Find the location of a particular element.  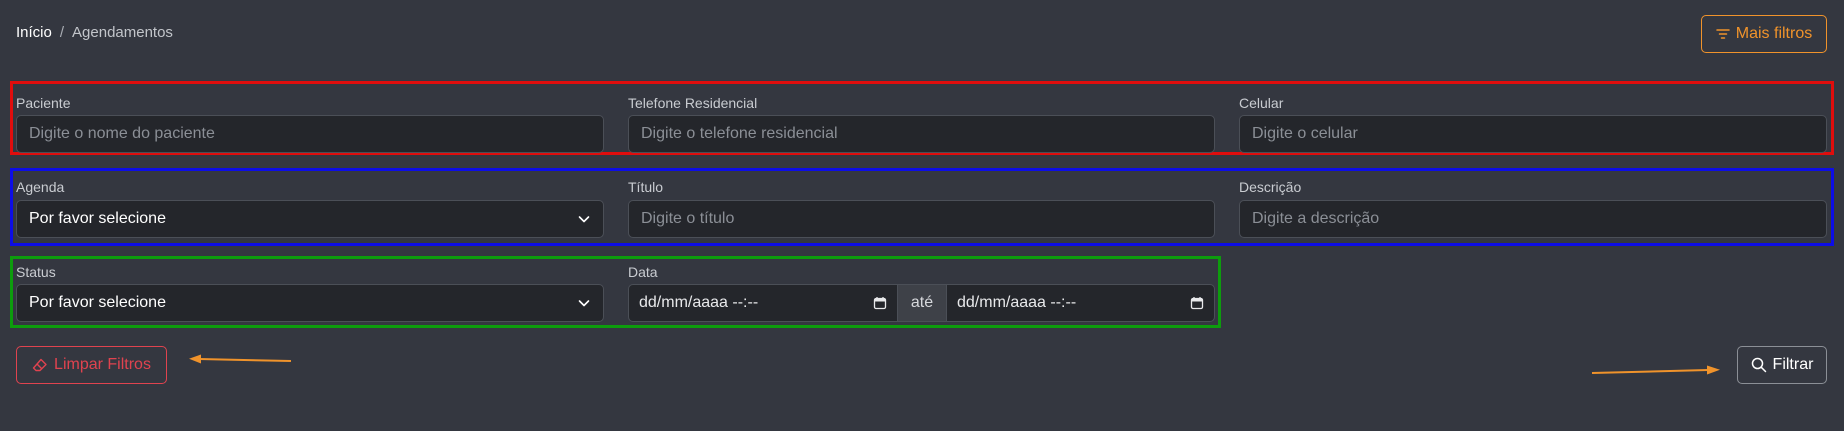

clear-filters-label: Limpar Filtros is located at coordinates (102, 364).